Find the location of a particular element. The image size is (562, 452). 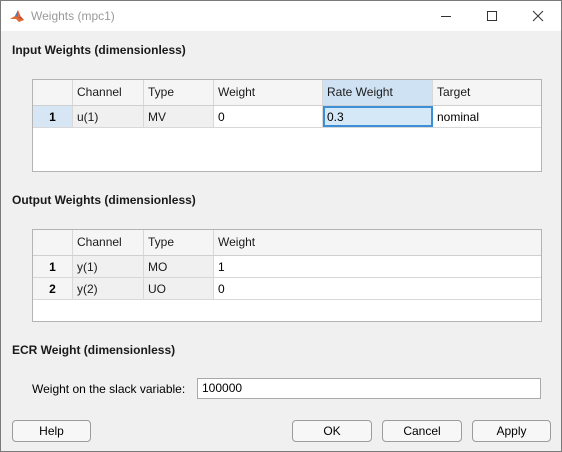

window-title: Weights (mpc1) is located at coordinates (73, 16).